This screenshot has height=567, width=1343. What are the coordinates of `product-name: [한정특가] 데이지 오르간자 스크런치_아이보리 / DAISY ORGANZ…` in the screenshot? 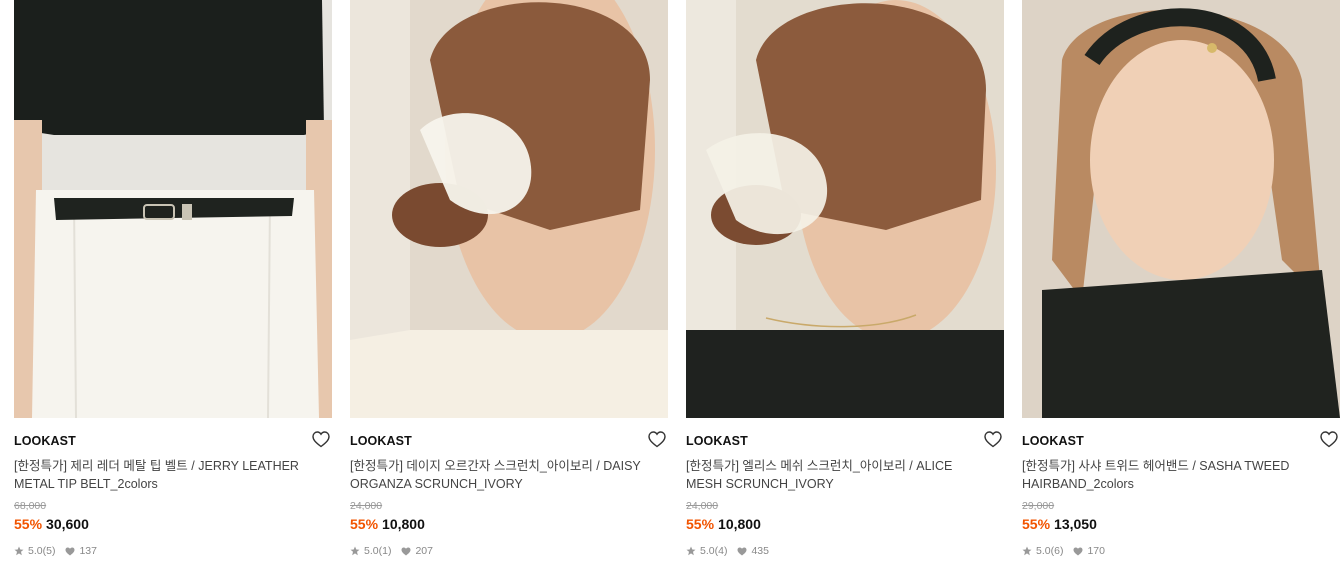 It's located at (500, 475).